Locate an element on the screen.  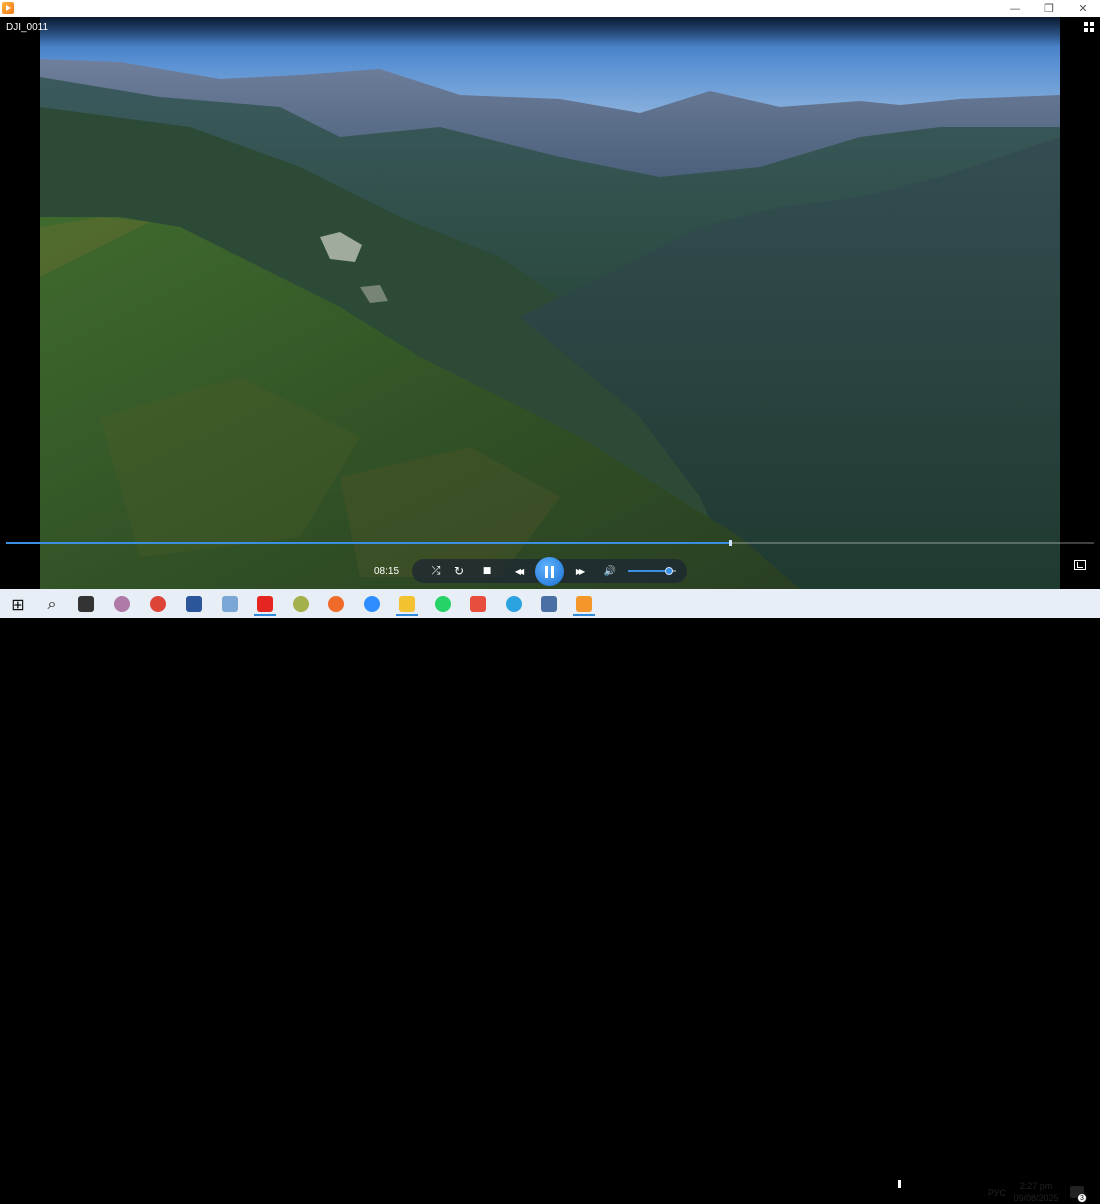
taskbar-telegram-icon is located at coordinates (514, 604).